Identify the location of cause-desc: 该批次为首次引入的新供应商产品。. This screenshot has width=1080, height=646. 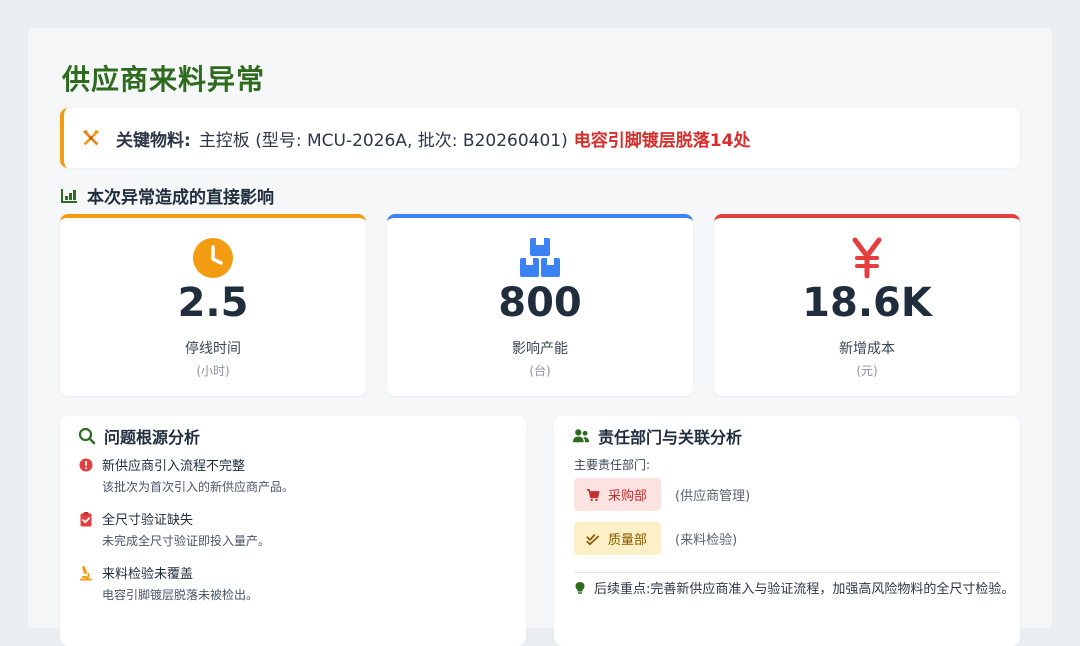
(198, 487).